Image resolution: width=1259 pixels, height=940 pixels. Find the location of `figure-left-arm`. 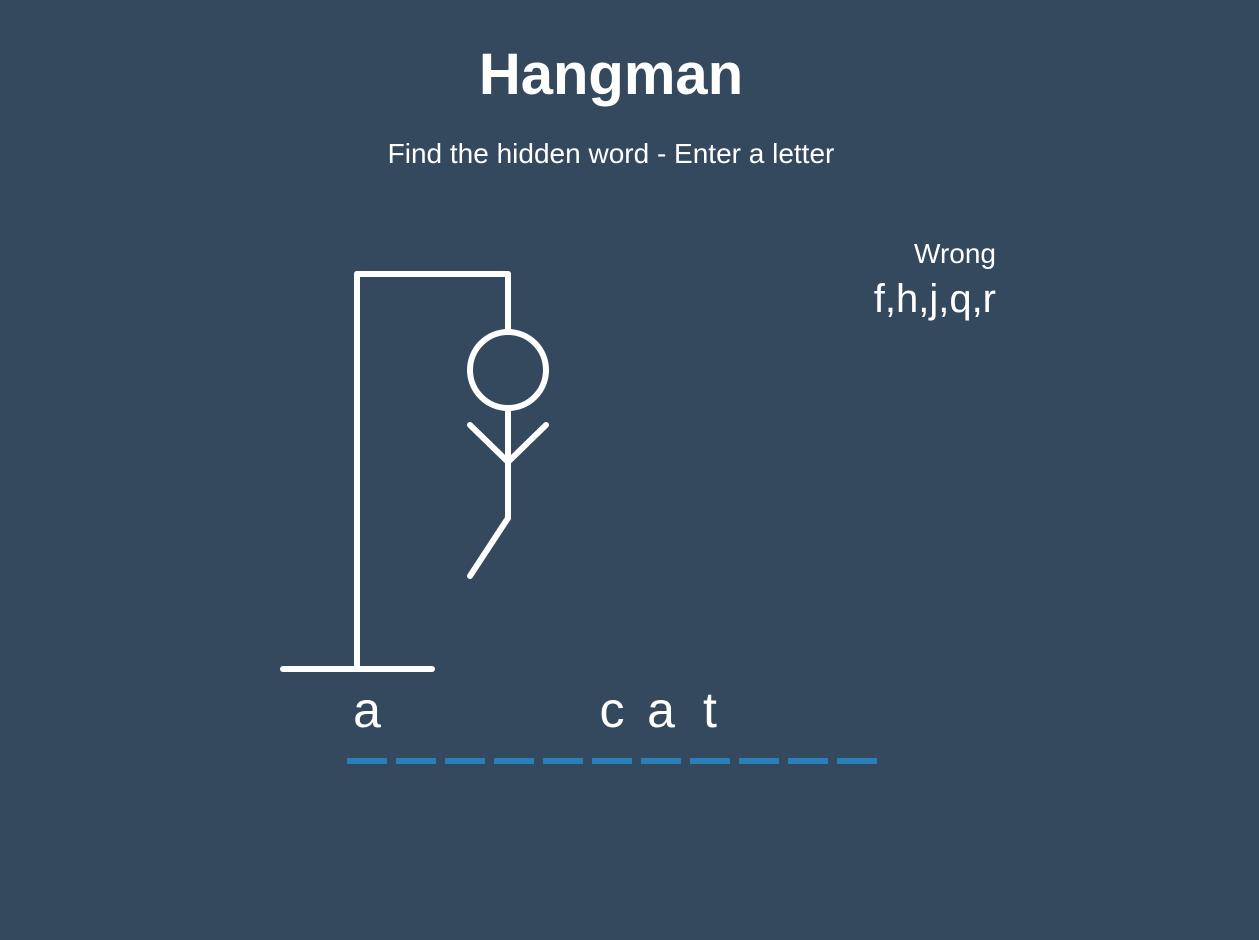

figure-left-arm is located at coordinates (489, 443).